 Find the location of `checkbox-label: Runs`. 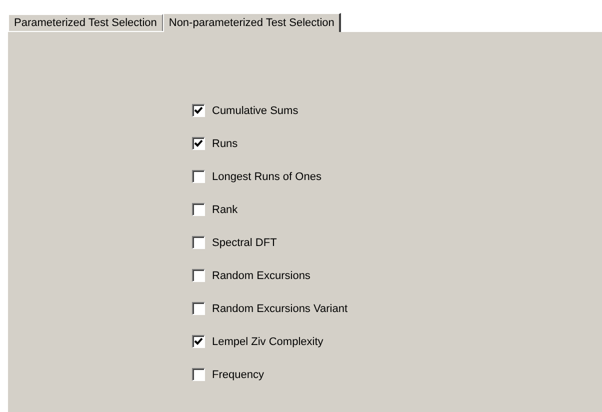

checkbox-label: Runs is located at coordinates (225, 144).